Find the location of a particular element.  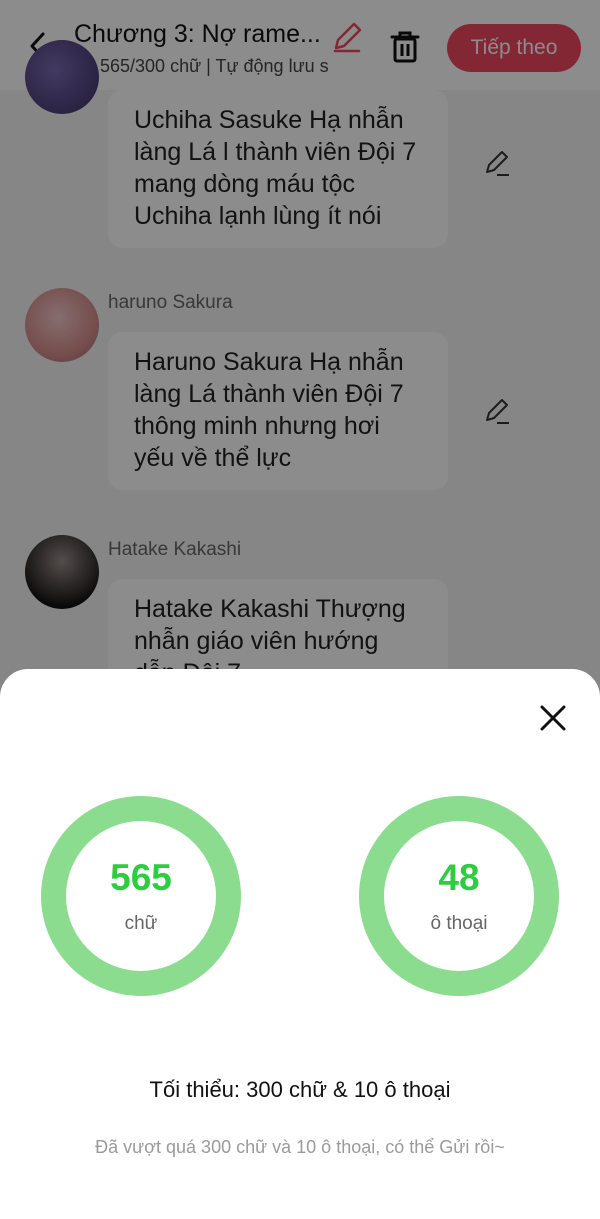

close-icon is located at coordinates (553, 718).